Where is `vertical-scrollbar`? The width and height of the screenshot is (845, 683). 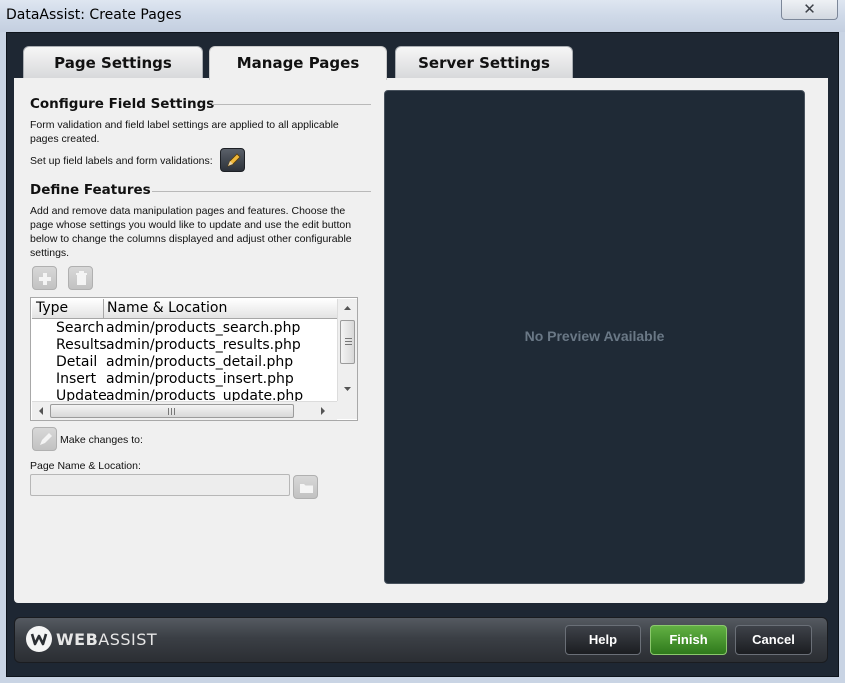
vertical-scrollbar is located at coordinates (347, 350).